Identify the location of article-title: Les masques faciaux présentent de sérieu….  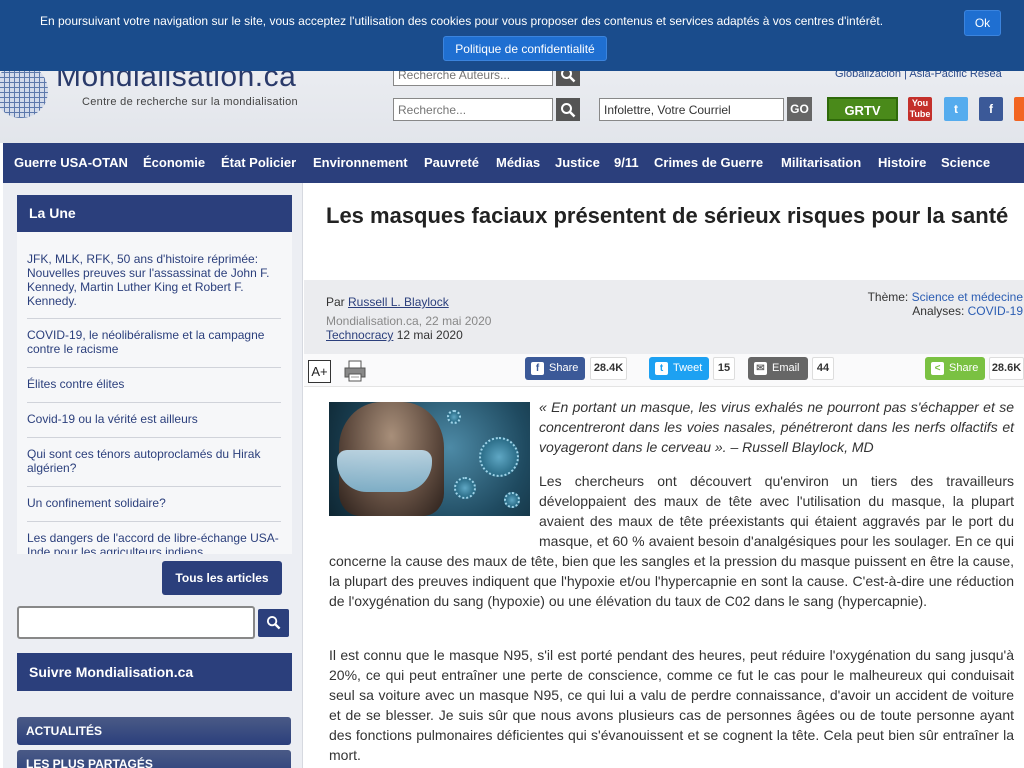
(667, 215).